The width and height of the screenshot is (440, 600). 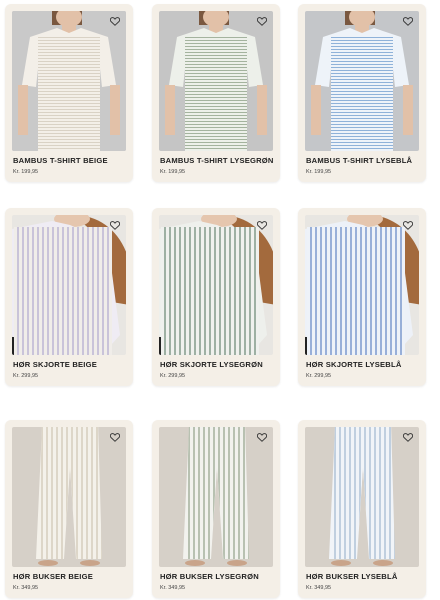 I want to click on product-card: HØR SKJORTE LYSEBLÅ Kr. 299,95, so click(x=362, y=297).